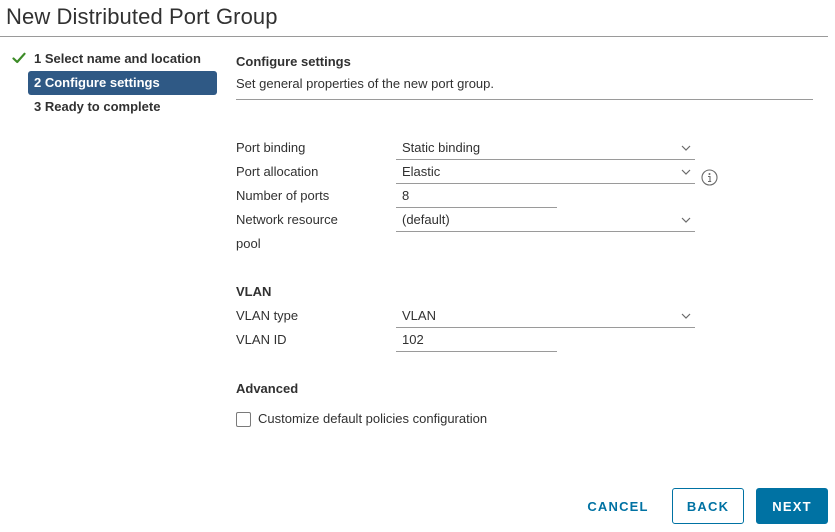 The height and width of the screenshot is (532, 835). What do you see at coordinates (277, 171) in the screenshot?
I see `port-allocation-label: Port allocation` at bounding box center [277, 171].